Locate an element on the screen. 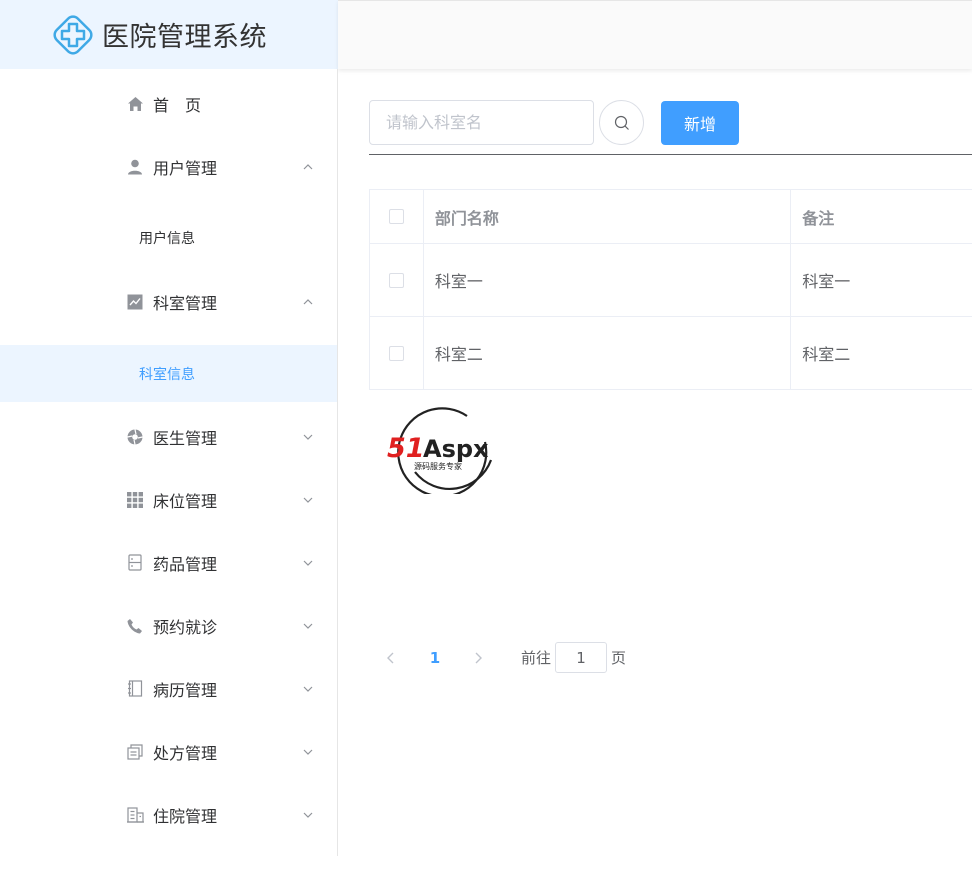  sidebar-item-label: 首 页 is located at coordinates (177, 105).